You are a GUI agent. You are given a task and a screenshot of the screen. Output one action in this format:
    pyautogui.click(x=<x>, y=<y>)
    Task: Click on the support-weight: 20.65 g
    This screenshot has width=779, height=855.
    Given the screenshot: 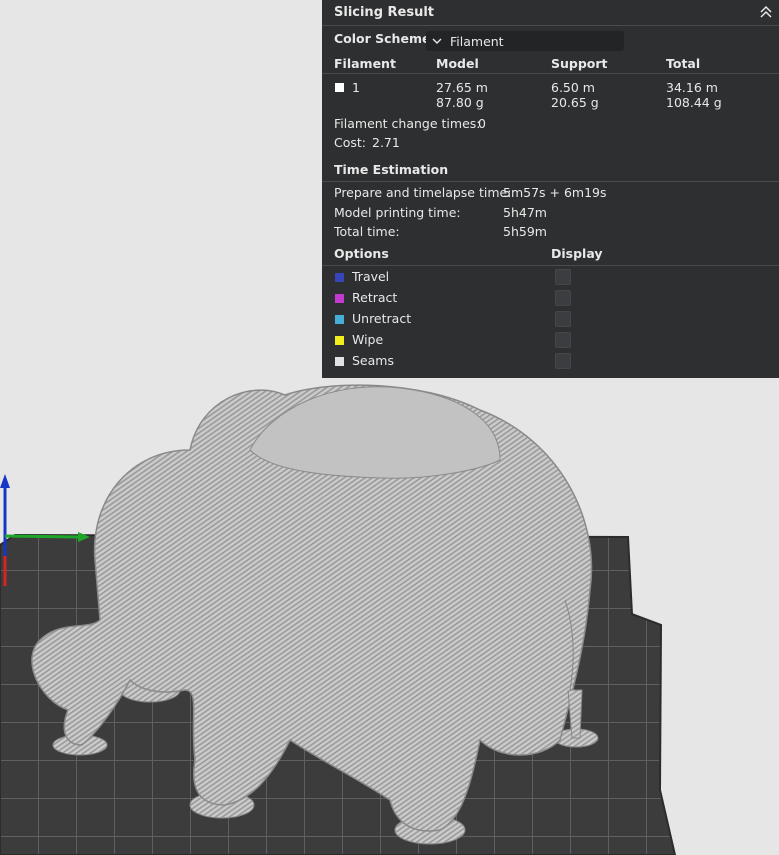 What is the action you would take?
    pyautogui.click(x=575, y=102)
    